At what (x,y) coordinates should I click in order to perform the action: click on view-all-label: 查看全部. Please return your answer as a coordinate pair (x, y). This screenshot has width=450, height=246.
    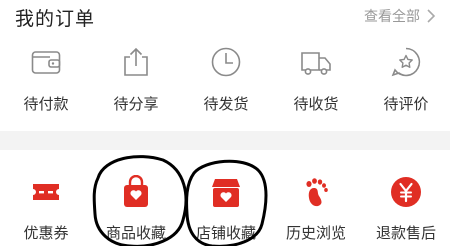
    Looking at the image, I should click on (392, 17).